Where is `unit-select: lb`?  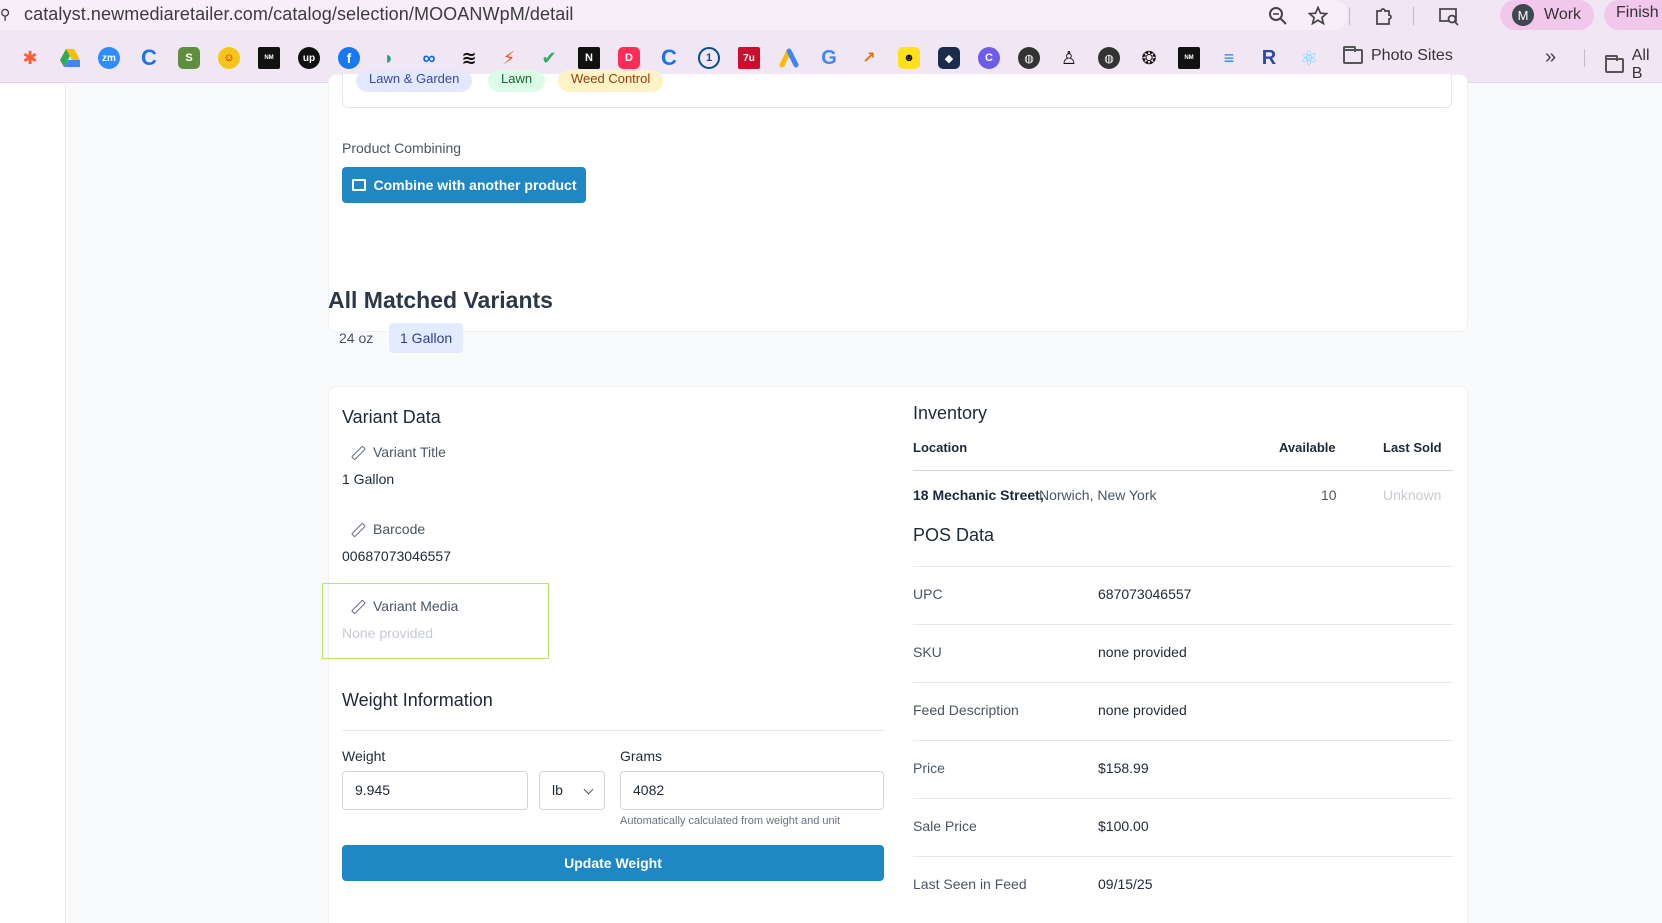 unit-select: lb is located at coordinates (572, 790).